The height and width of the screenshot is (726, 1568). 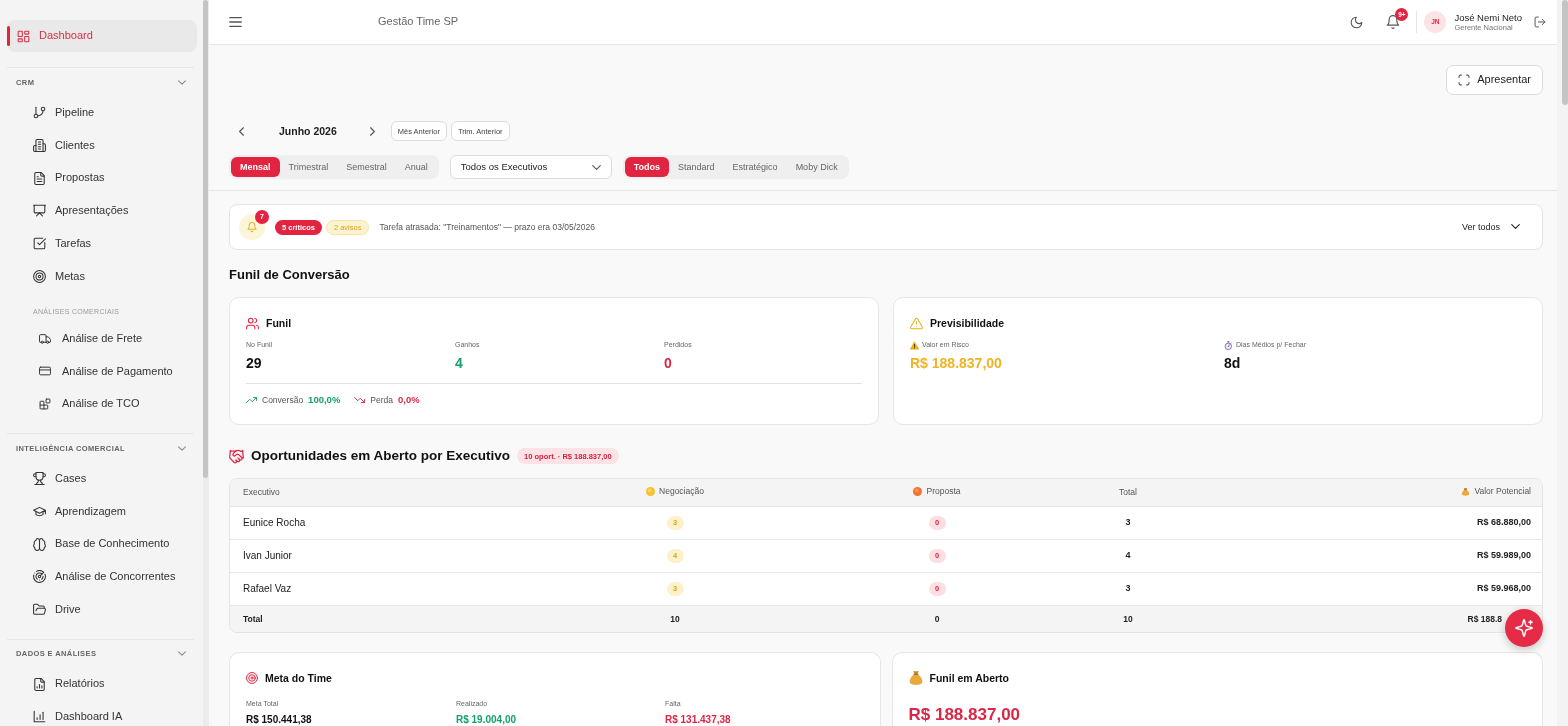 What do you see at coordinates (252, 323) in the screenshot?
I see `users-icon` at bounding box center [252, 323].